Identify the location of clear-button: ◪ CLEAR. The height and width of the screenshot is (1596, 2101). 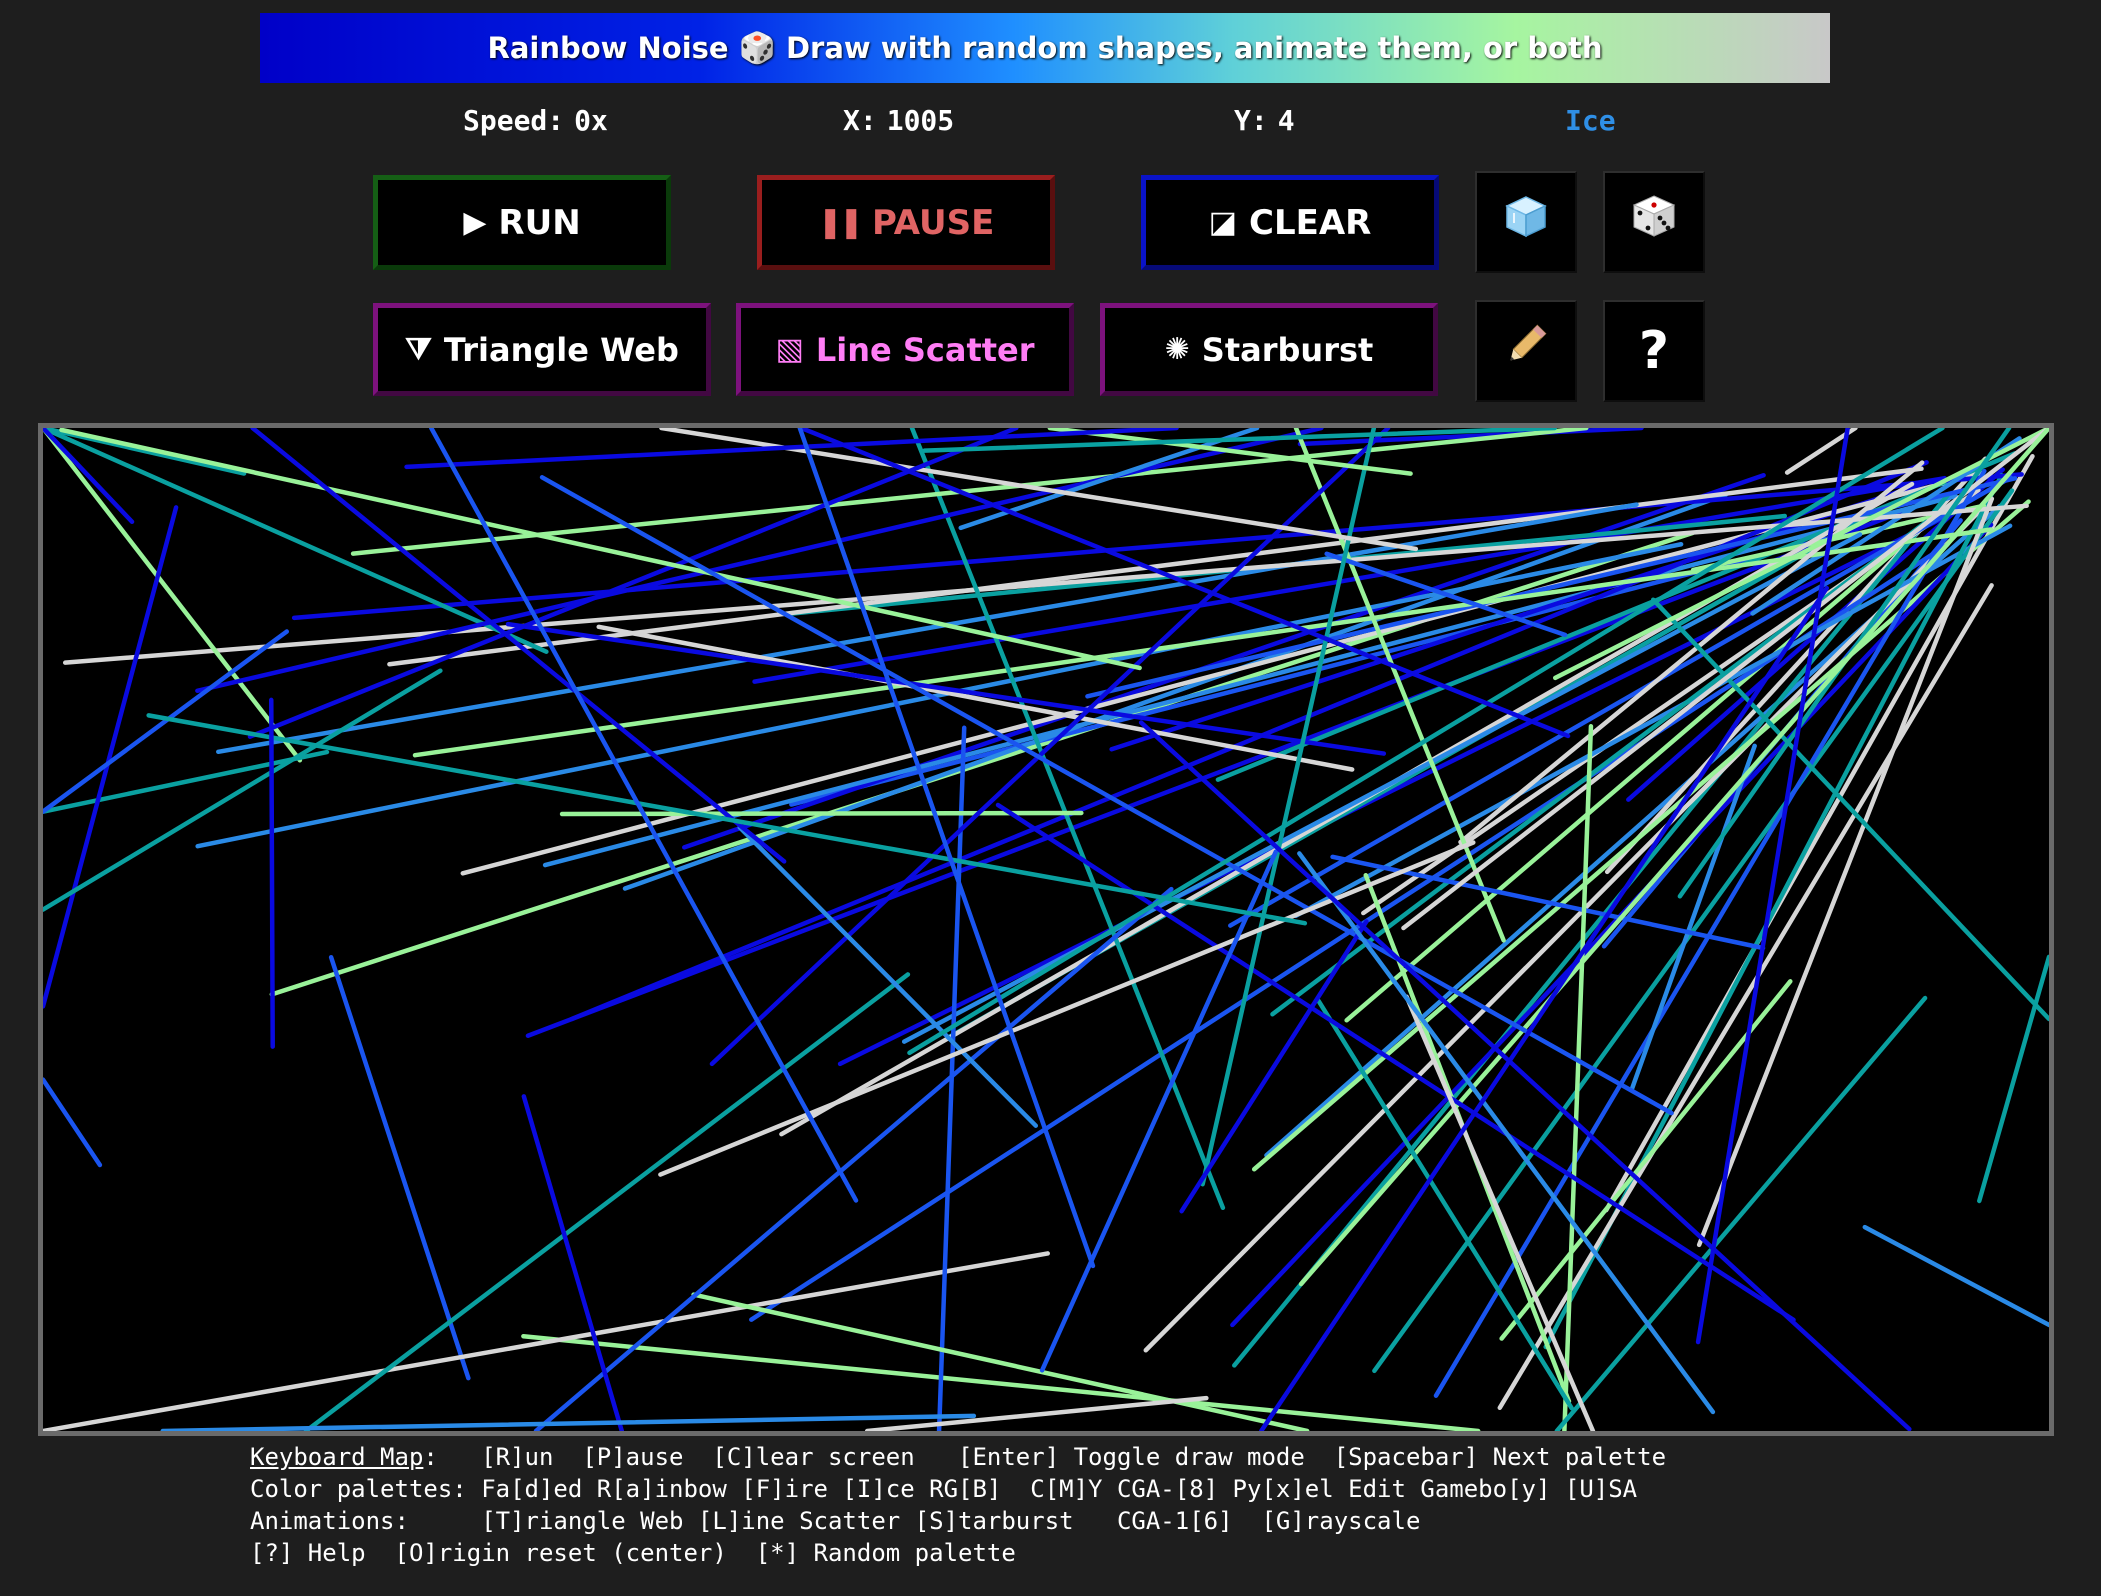
(1290, 222).